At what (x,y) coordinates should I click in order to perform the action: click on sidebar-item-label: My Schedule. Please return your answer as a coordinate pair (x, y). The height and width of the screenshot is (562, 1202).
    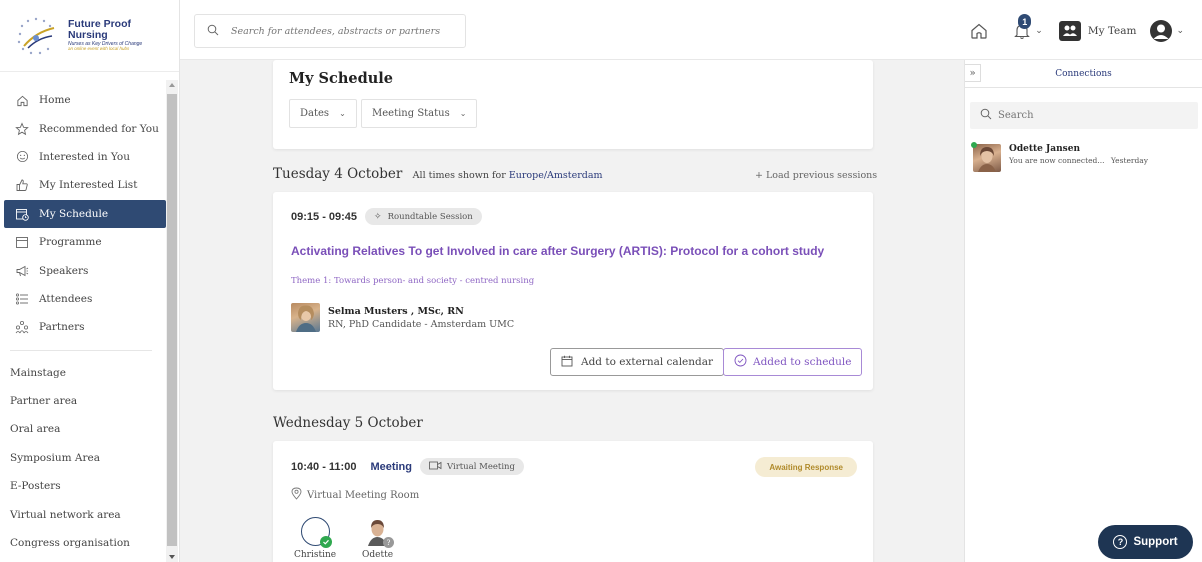
    Looking at the image, I should click on (74, 213).